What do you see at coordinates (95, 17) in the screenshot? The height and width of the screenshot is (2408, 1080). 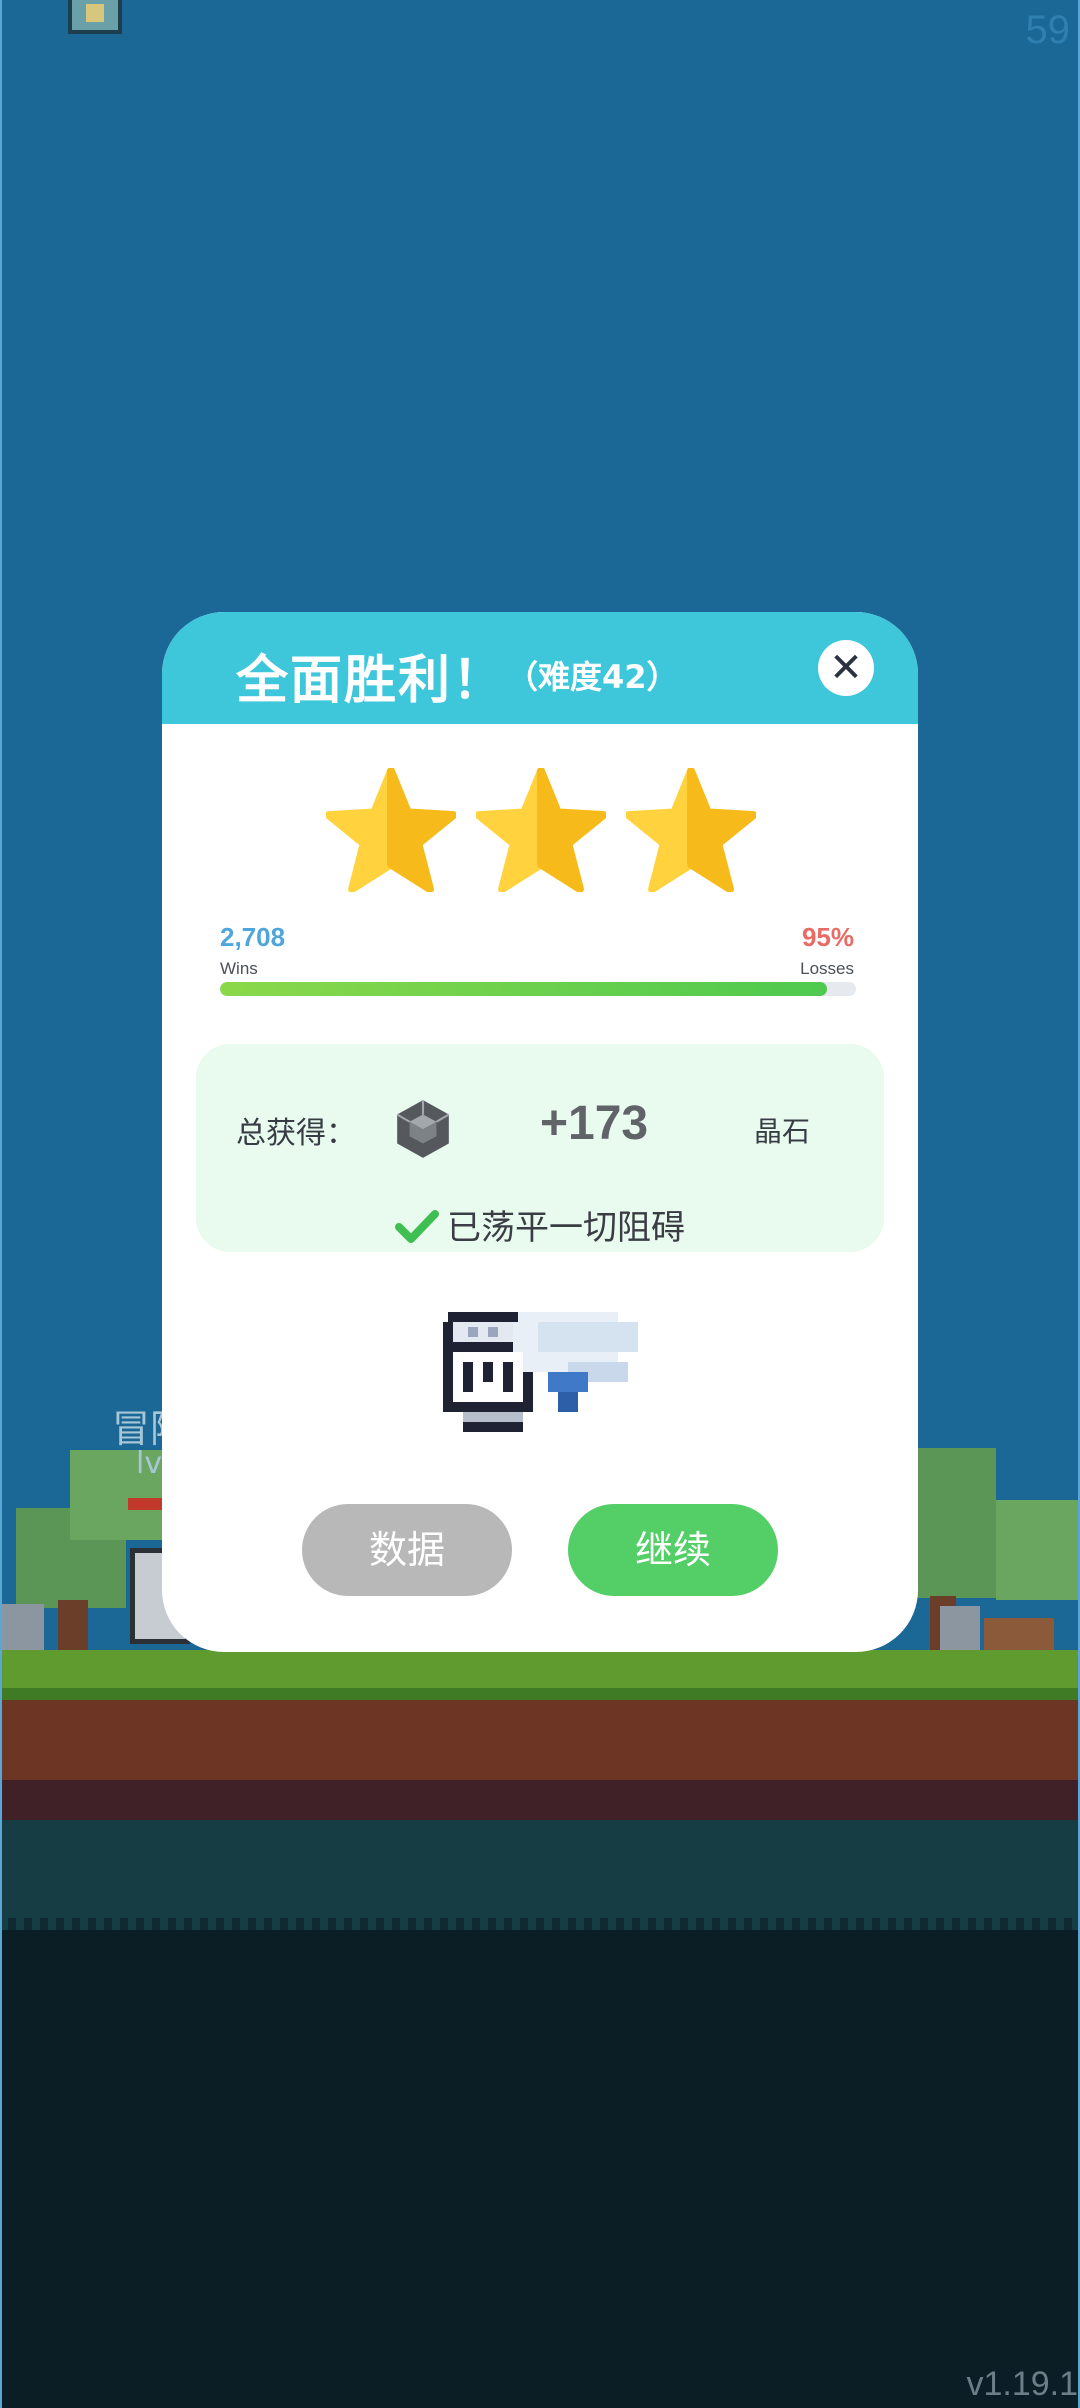 I see `player-avatar` at bounding box center [95, 17].